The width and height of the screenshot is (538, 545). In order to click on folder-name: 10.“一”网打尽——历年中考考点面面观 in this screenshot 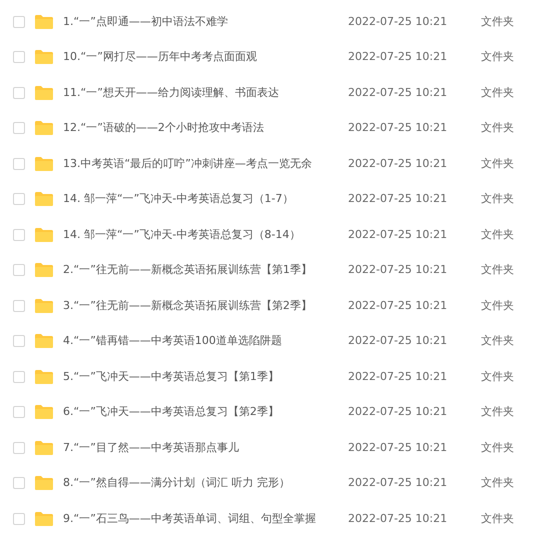, I will do `click(205, 57)`.